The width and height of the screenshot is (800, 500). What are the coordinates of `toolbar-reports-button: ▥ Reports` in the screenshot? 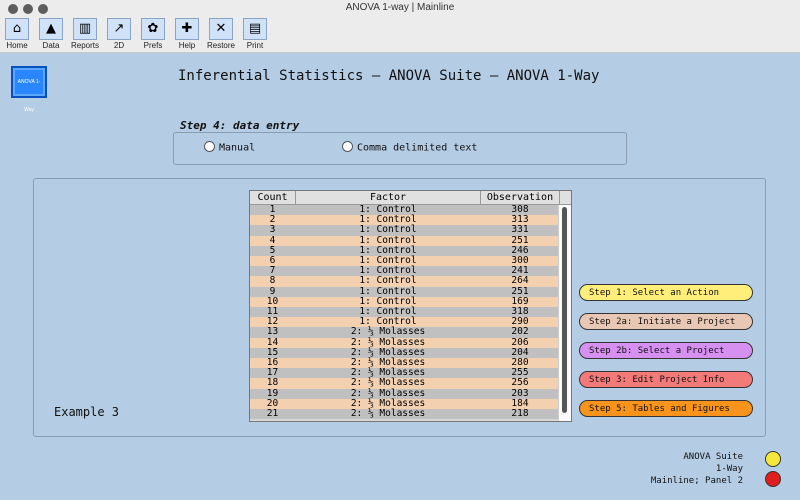 It's located at (85, 34).